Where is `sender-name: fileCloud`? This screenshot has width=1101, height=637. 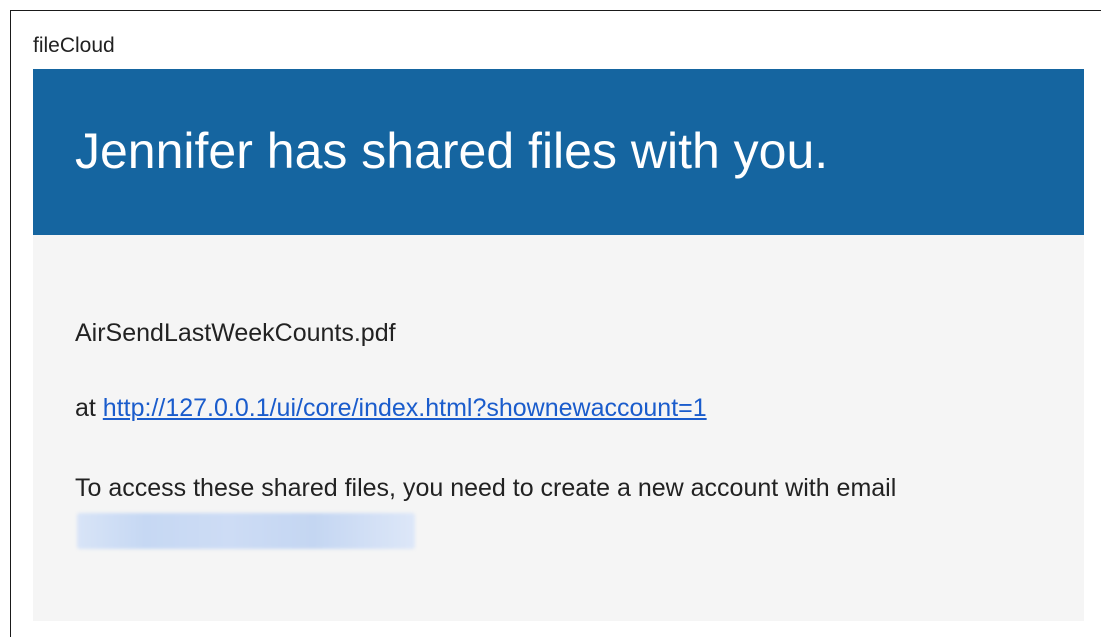
sender-name: fileCloud is located at coordinates (74, 45).